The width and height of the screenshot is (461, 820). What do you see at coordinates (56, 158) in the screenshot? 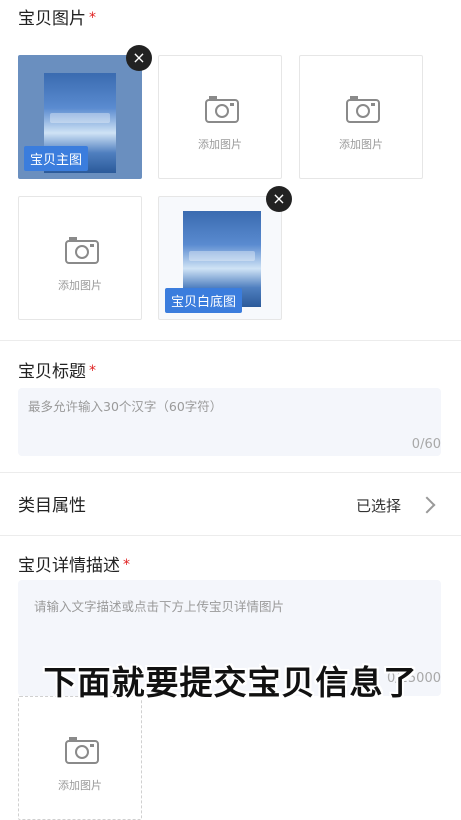
I see `main-image-badge: 宝贝主图` at bounding box center [56, 158].